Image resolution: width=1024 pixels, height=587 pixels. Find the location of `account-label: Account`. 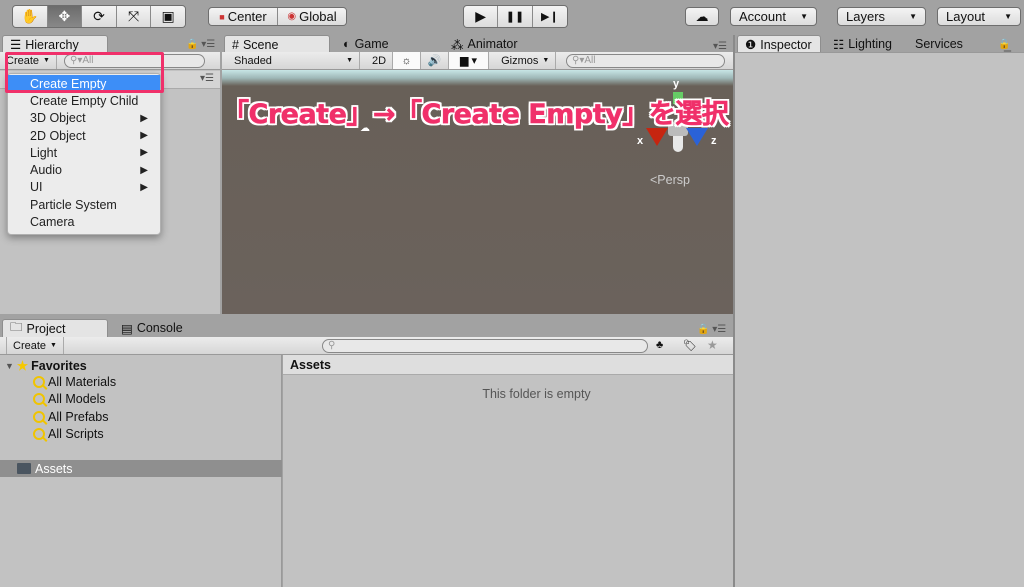

account-label: Account is located at coordinates (762, 16).